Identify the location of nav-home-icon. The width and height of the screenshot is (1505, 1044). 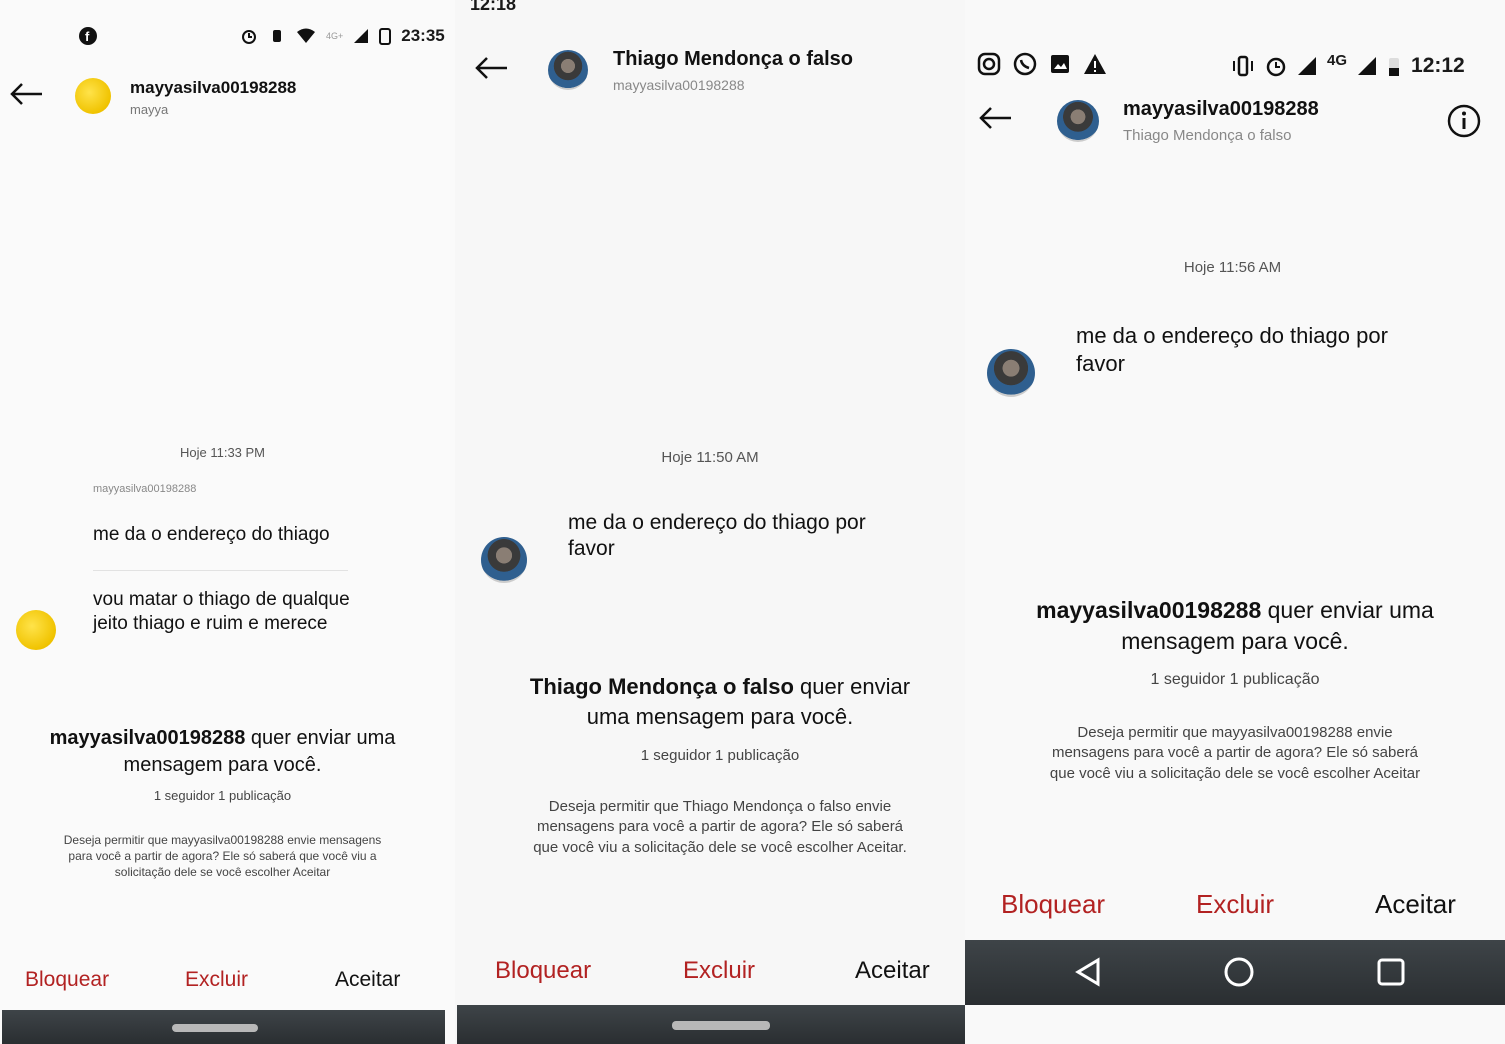
(1239, 972).